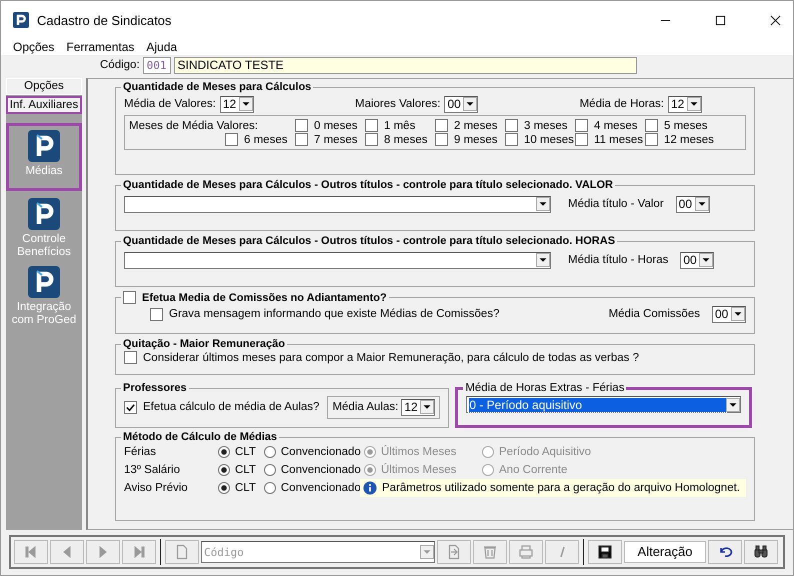 Image resolution: width=794 pixels, height=576 pixels. What do you see at coordinates (406, 140) in the screenshot?
I see `checkbox-label: 8 meses` at bounding box center [406, 140].